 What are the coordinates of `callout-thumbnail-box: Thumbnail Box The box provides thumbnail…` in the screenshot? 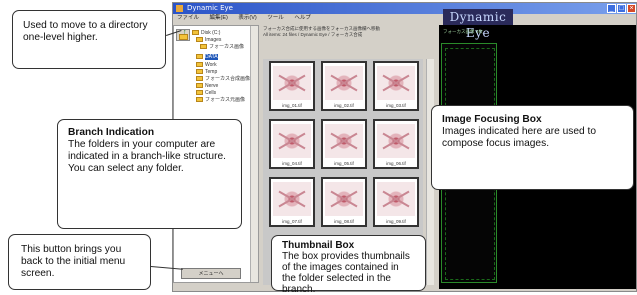 It's located at (348, 265).